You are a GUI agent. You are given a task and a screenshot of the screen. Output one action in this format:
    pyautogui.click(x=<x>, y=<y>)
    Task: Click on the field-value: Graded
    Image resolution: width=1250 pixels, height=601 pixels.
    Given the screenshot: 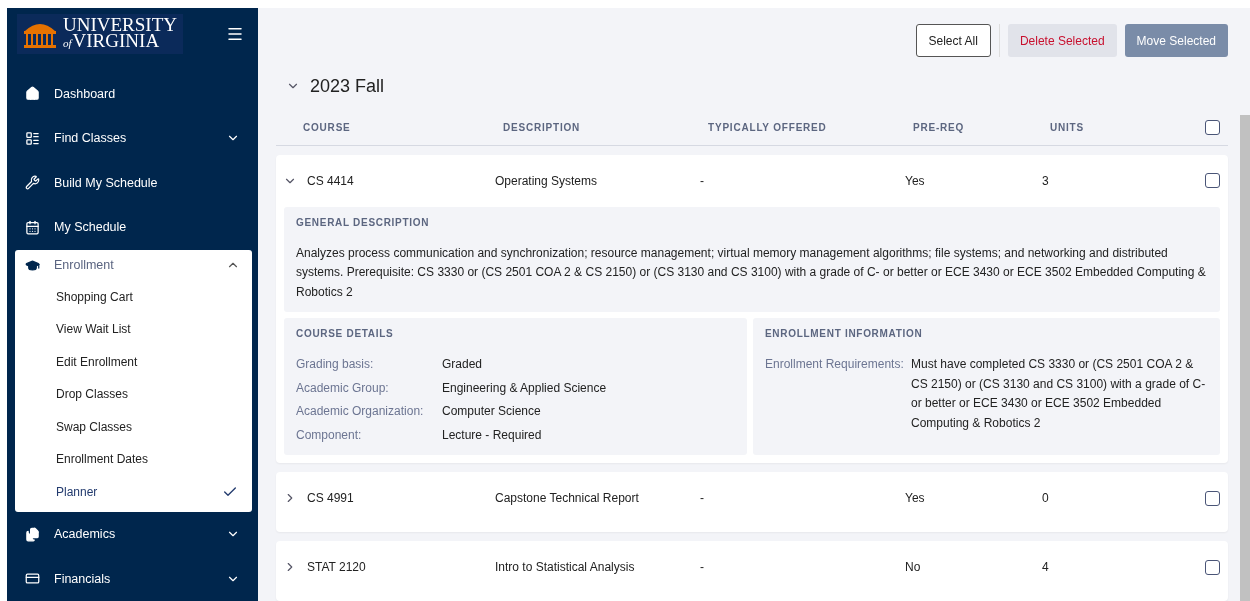 What is the action you would take?
    pyautogui.click(x=463, y=364)
    